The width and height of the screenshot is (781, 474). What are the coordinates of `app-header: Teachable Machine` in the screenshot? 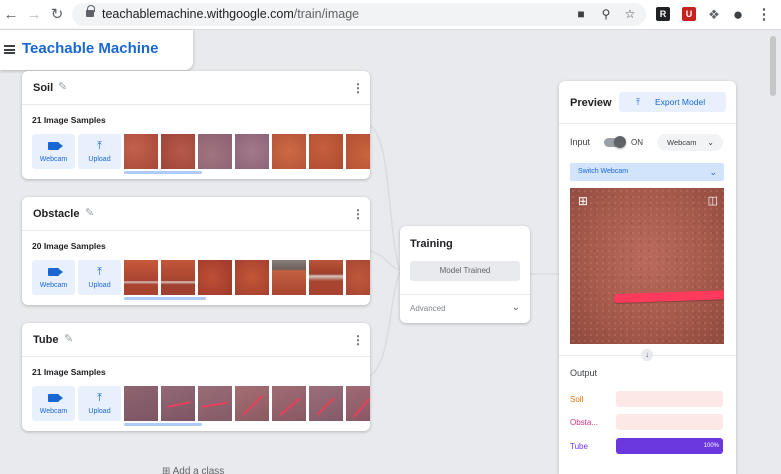 It's located at (96, 50).